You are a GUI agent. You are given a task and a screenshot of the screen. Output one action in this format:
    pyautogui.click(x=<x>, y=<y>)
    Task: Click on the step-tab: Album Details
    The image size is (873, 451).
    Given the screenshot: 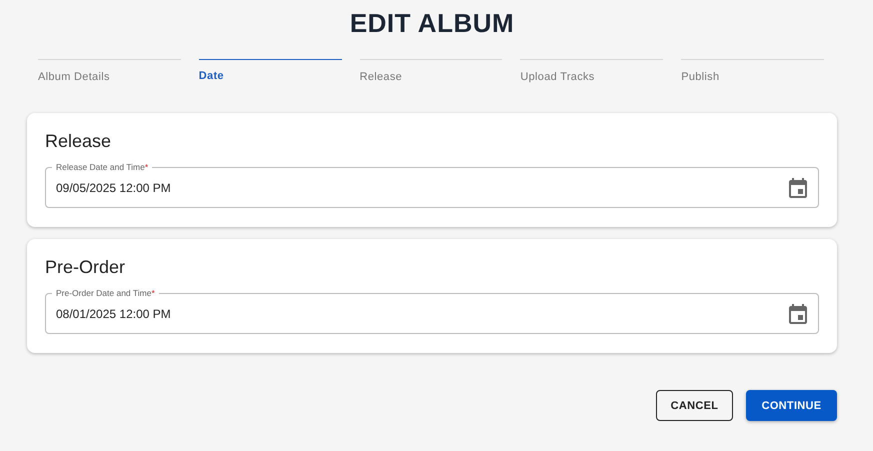 What is the action you would take?
    pyautogui.click(x=109, y=72)
    